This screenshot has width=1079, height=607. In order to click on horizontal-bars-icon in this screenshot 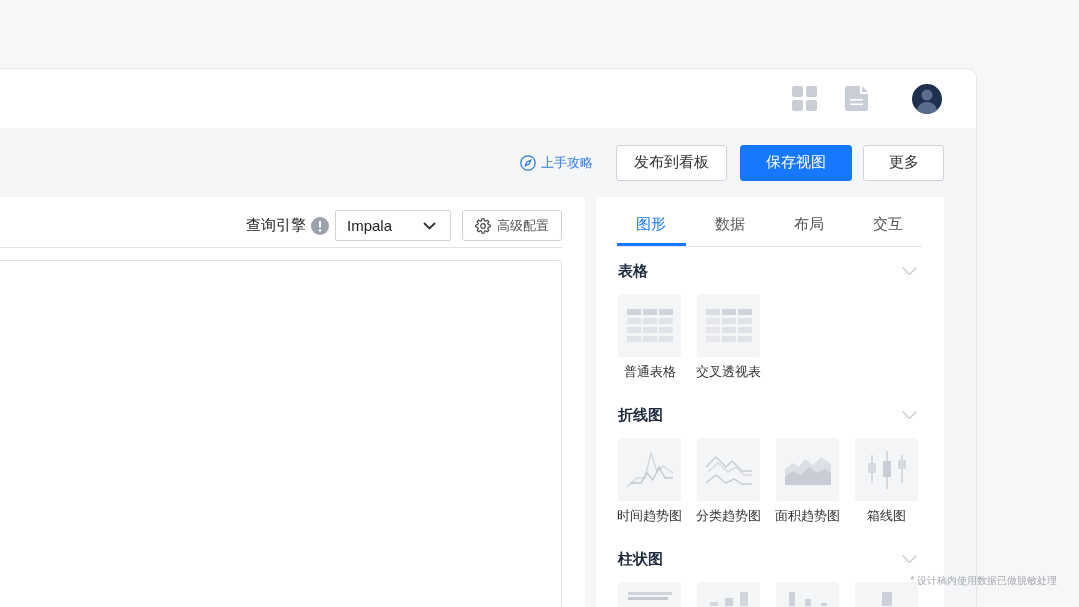, I will do `click(649, 596)`.